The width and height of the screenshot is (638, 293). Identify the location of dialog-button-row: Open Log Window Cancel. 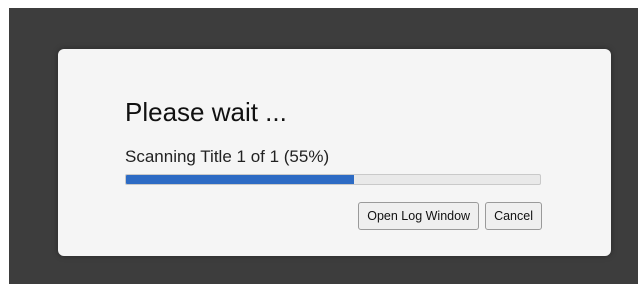
(450, 216).